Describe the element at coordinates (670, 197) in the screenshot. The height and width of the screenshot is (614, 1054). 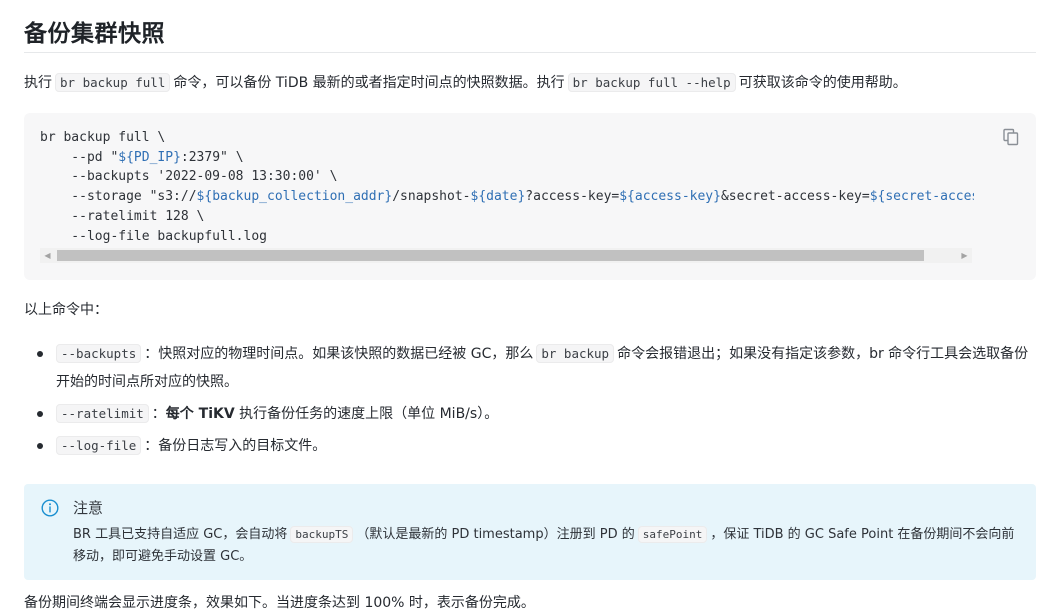
I see `code-variable: ${access-key}` at that location.